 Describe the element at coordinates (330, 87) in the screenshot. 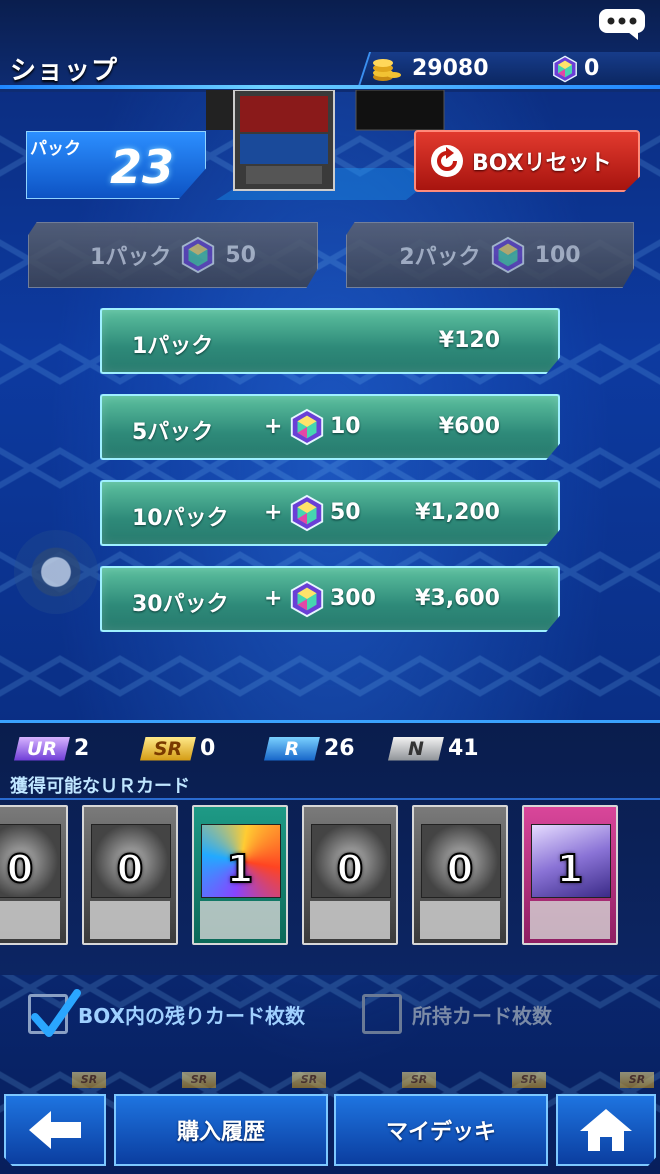

I see `header-underline` at that location.